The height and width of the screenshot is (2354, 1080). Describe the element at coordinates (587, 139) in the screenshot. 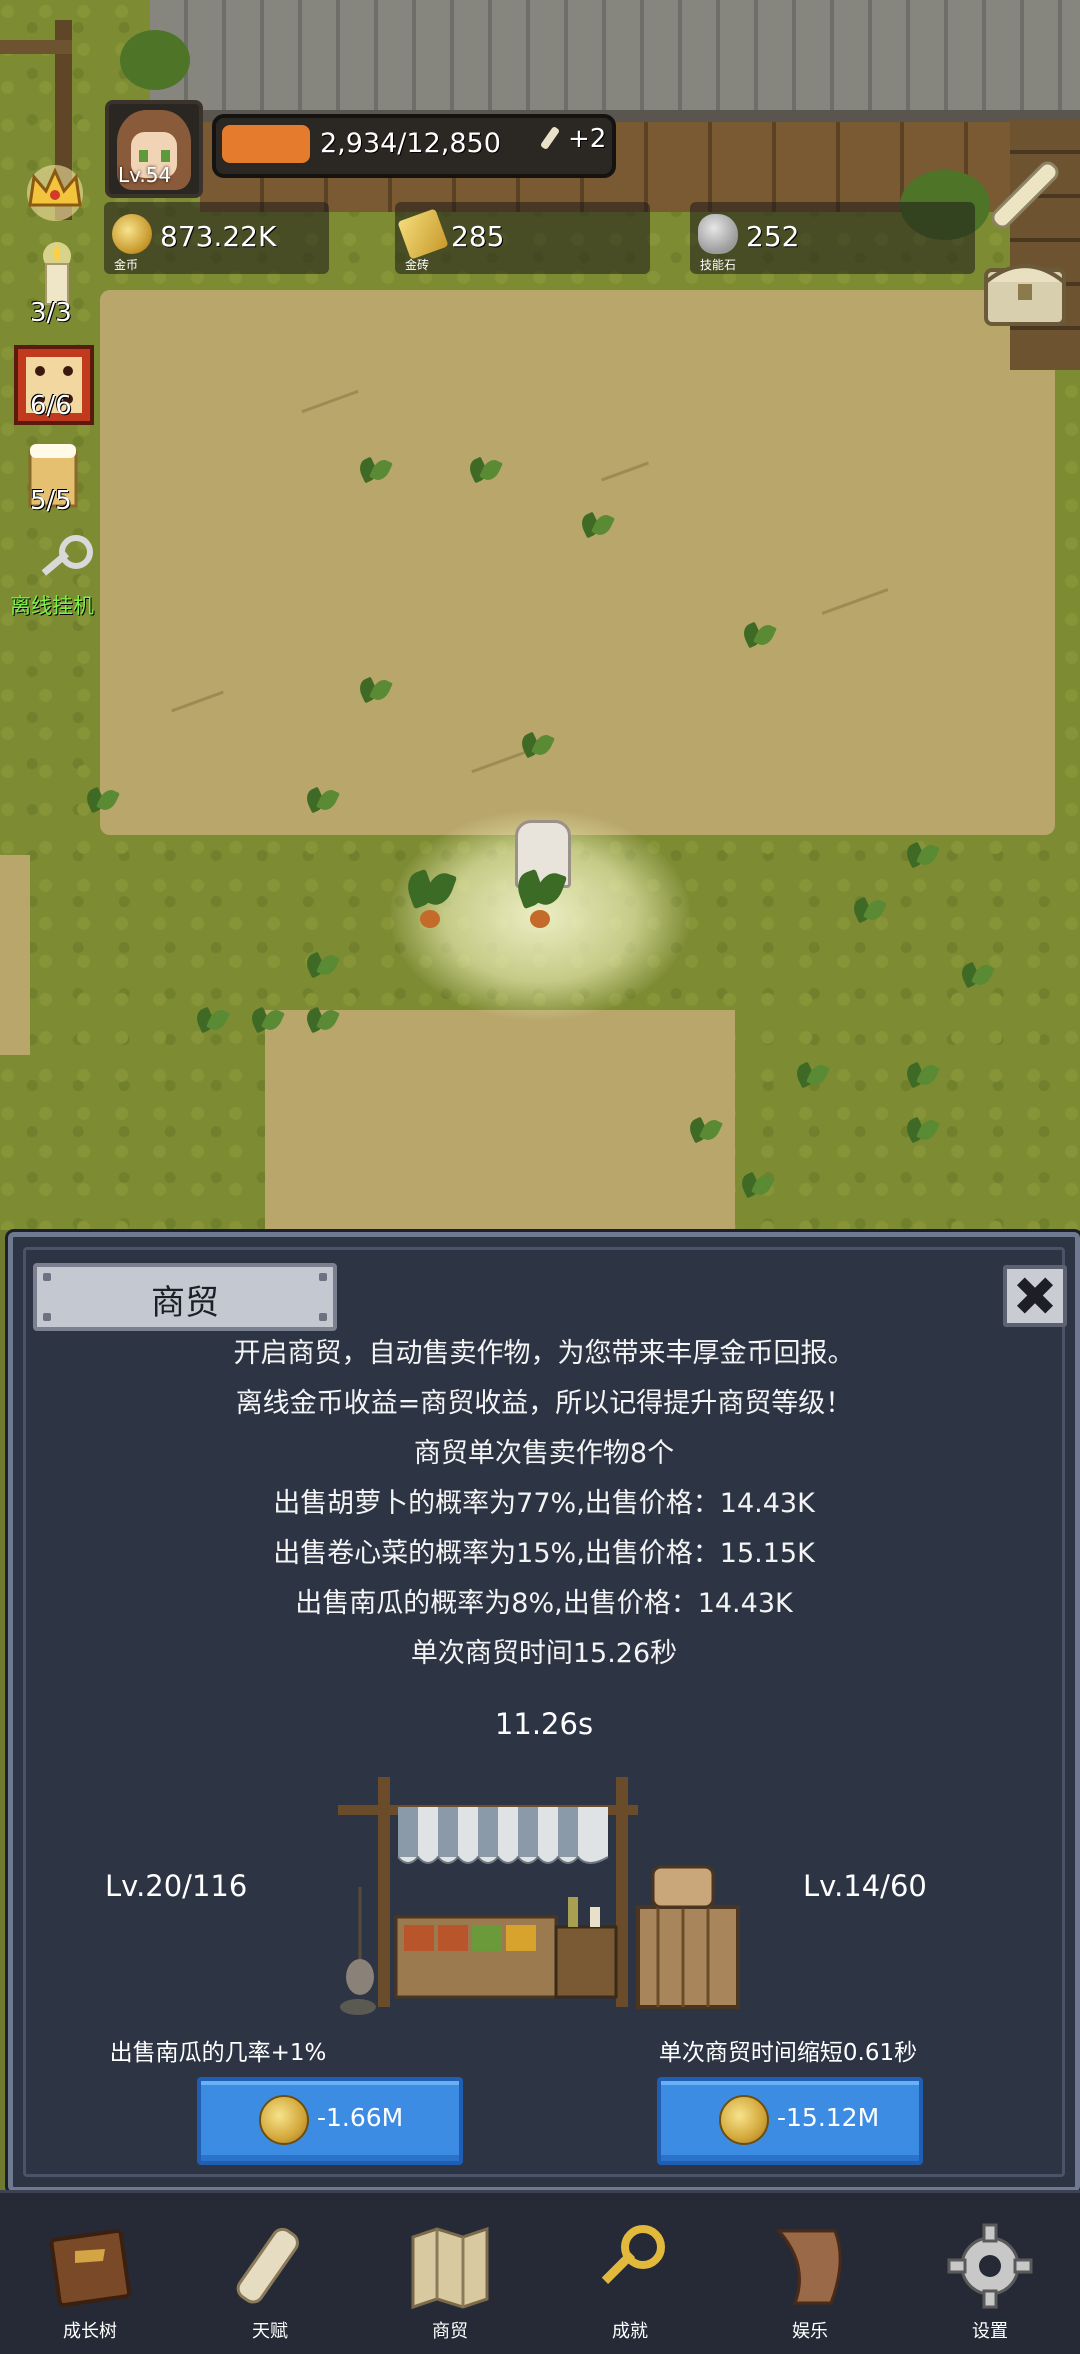

I see `xp-bonus: +2` at that location.